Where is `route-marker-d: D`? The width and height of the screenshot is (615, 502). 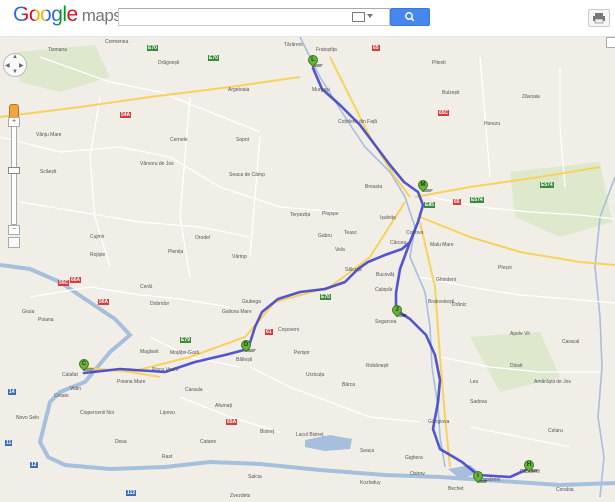 route-marker-d: D is located at coordinates (247, 345).